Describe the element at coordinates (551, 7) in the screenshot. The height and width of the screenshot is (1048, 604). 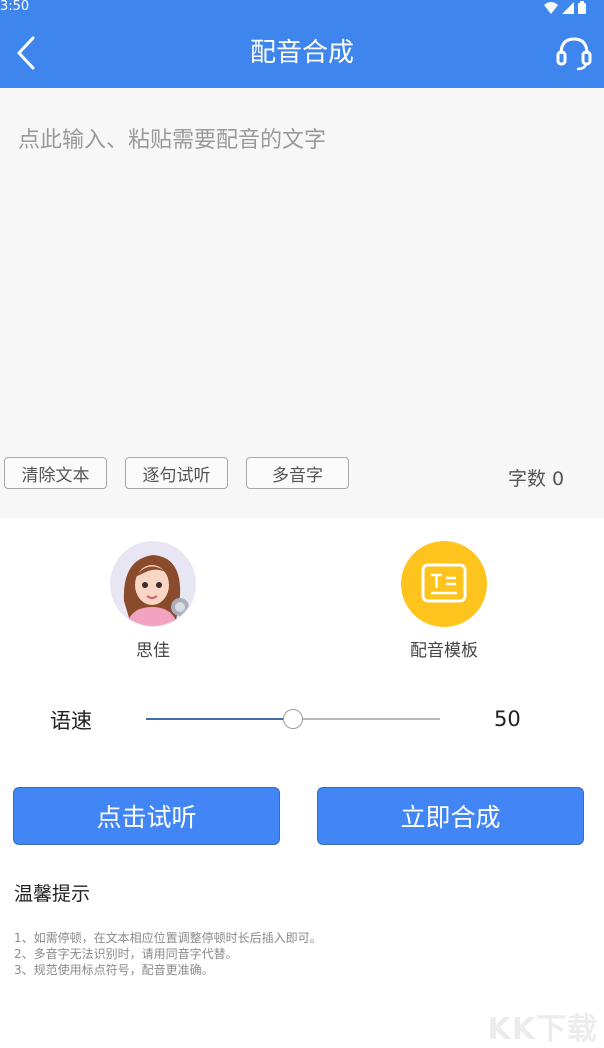
I see `wifi-icon` at that location.